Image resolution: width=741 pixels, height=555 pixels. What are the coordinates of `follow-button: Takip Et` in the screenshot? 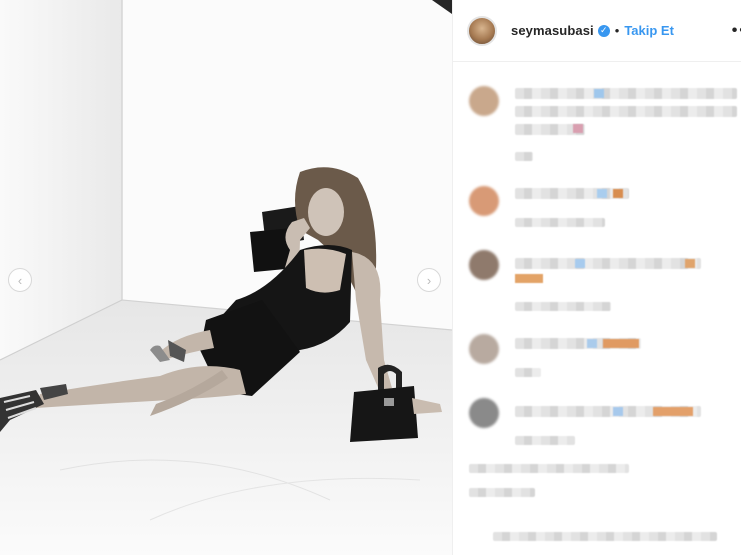 It's located at (649, 30).